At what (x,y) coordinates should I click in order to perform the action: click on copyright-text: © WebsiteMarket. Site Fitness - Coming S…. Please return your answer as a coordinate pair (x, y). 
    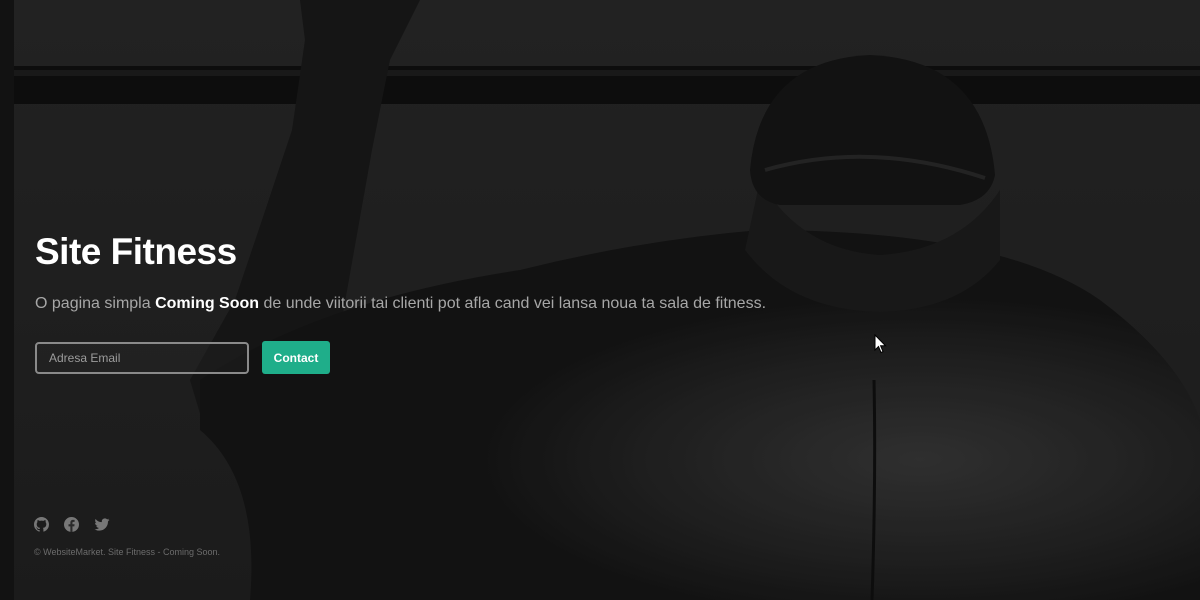
    Looking at the image, I should click on (127, 552).